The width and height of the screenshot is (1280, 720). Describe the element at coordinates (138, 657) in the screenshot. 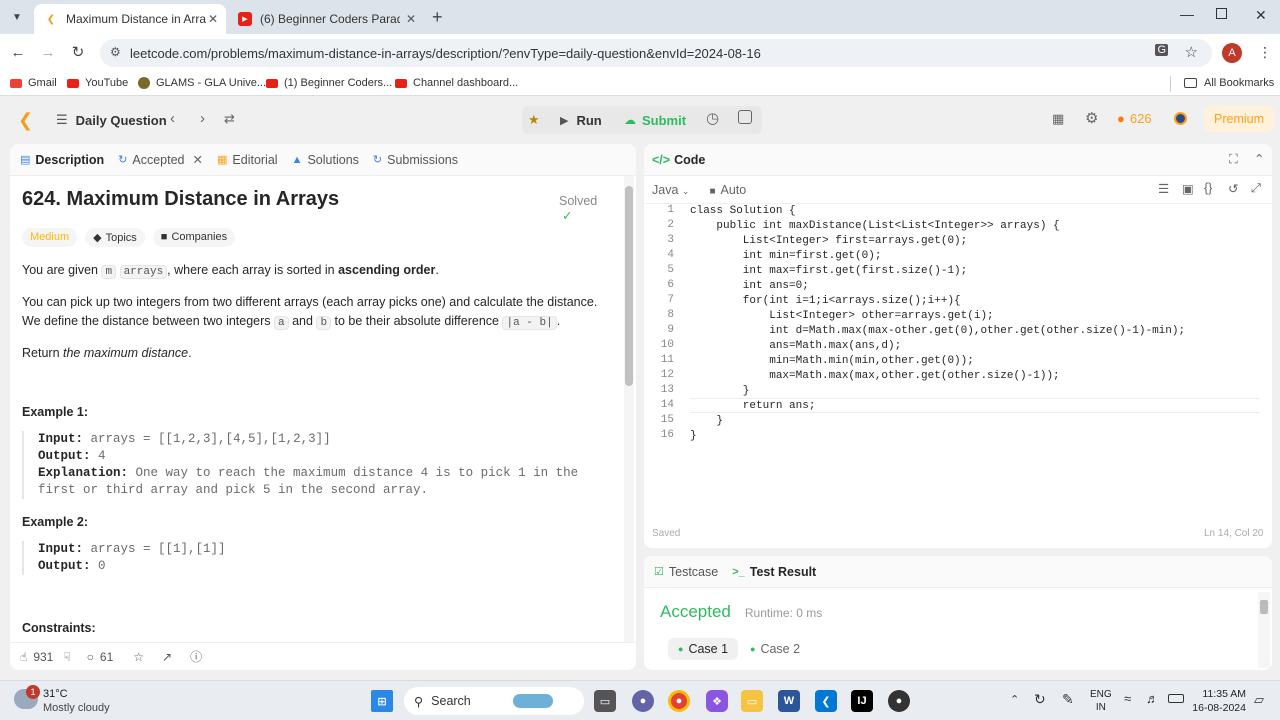

I see `favorite-star-icon: ☆` at that location.